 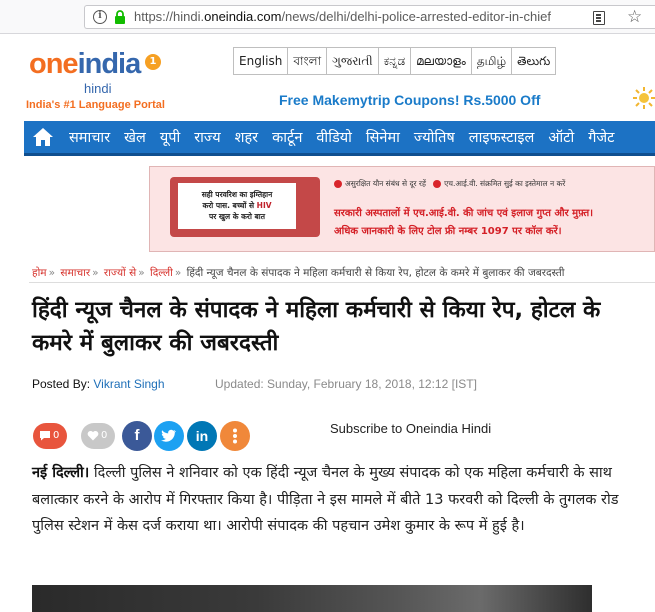 I want to click on nav-item-gadget: गैजेट, so click(x=601, y=137).